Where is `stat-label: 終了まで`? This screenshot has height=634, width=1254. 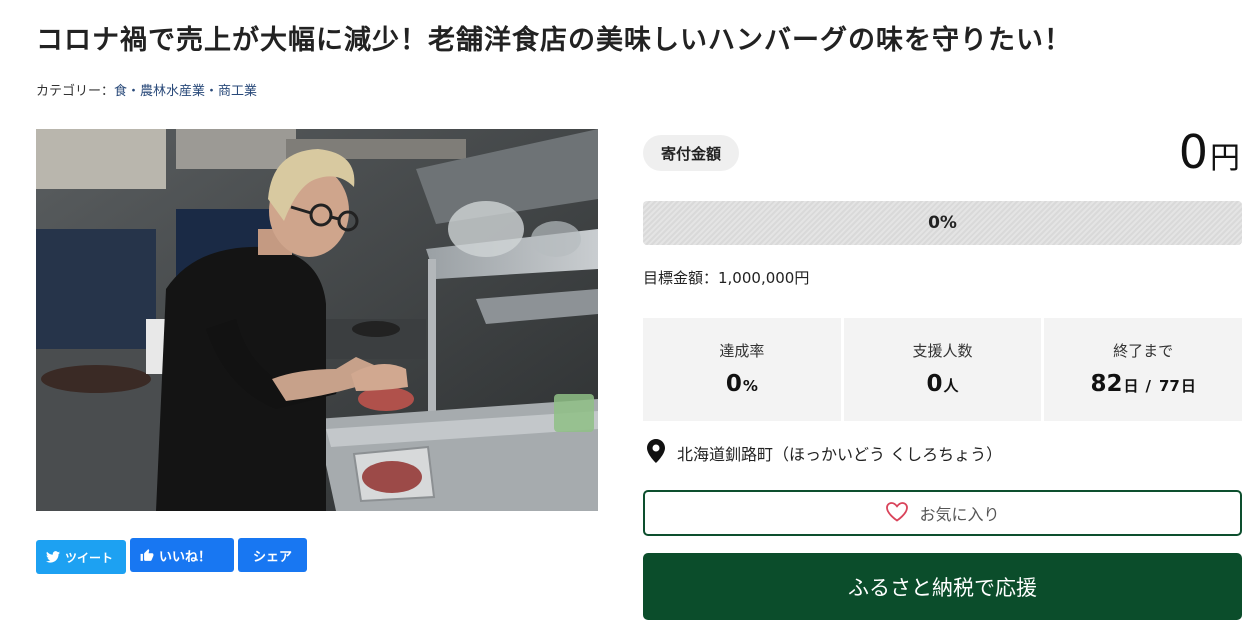
stat-label: 終了まで is located at coordinates (1143, 351).